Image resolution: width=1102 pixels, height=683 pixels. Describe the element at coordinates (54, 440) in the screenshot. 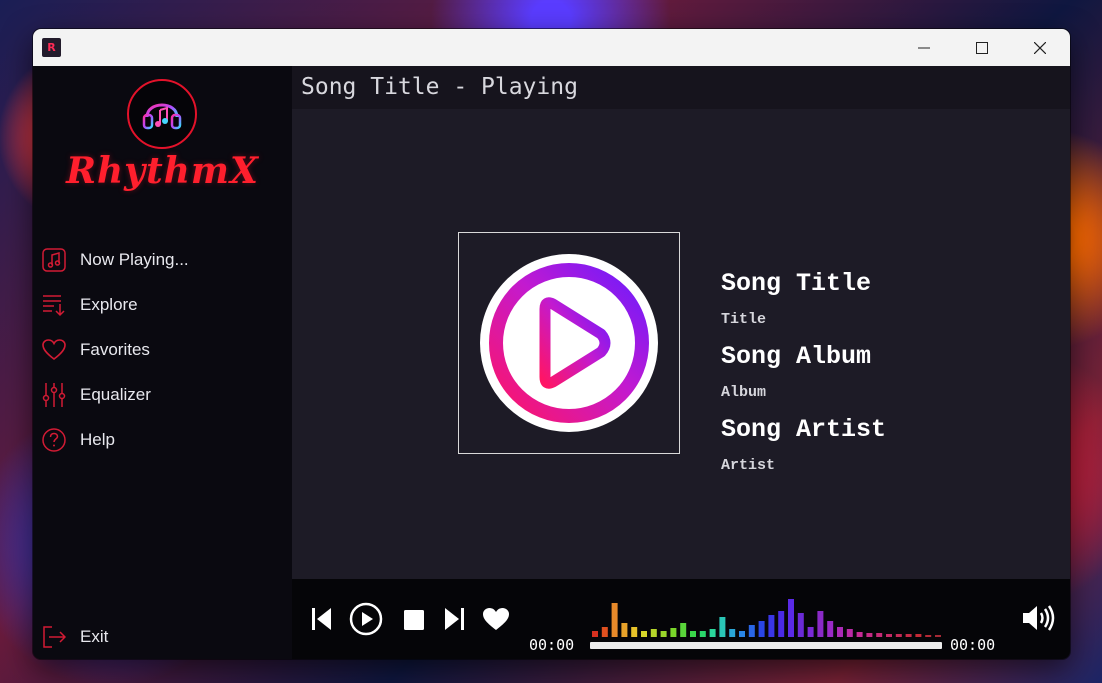

I see `help-icon` at that location.